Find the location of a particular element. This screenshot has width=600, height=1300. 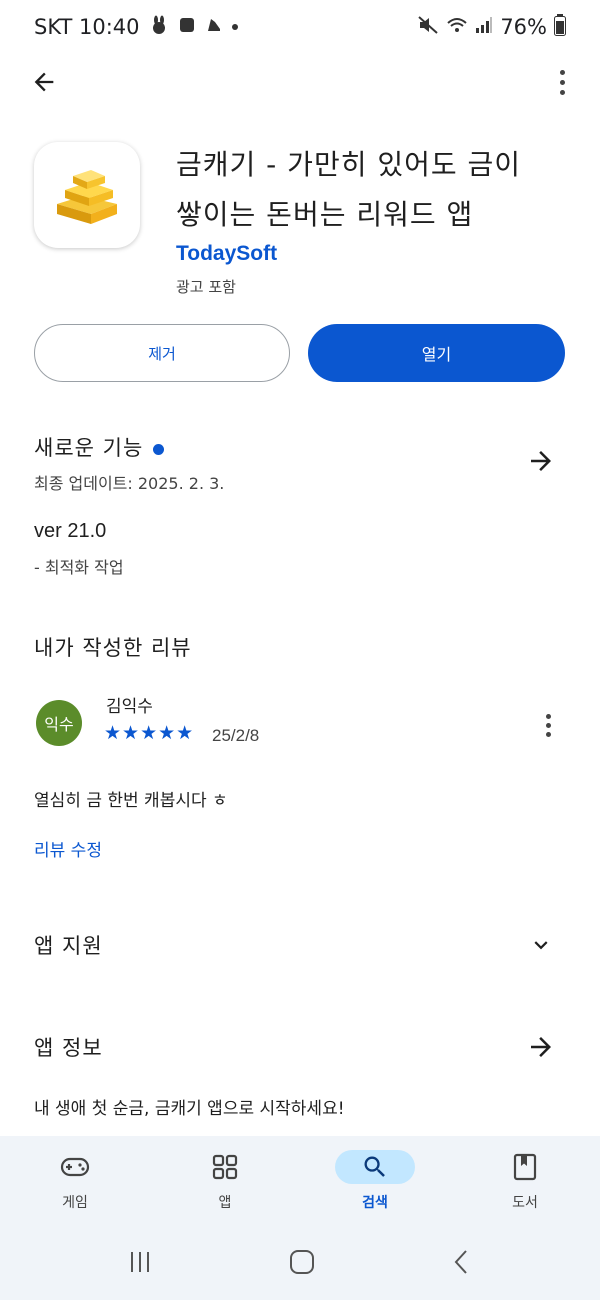

edit-review-link: 리뷰 수정 is located at coordinates (68, 848).